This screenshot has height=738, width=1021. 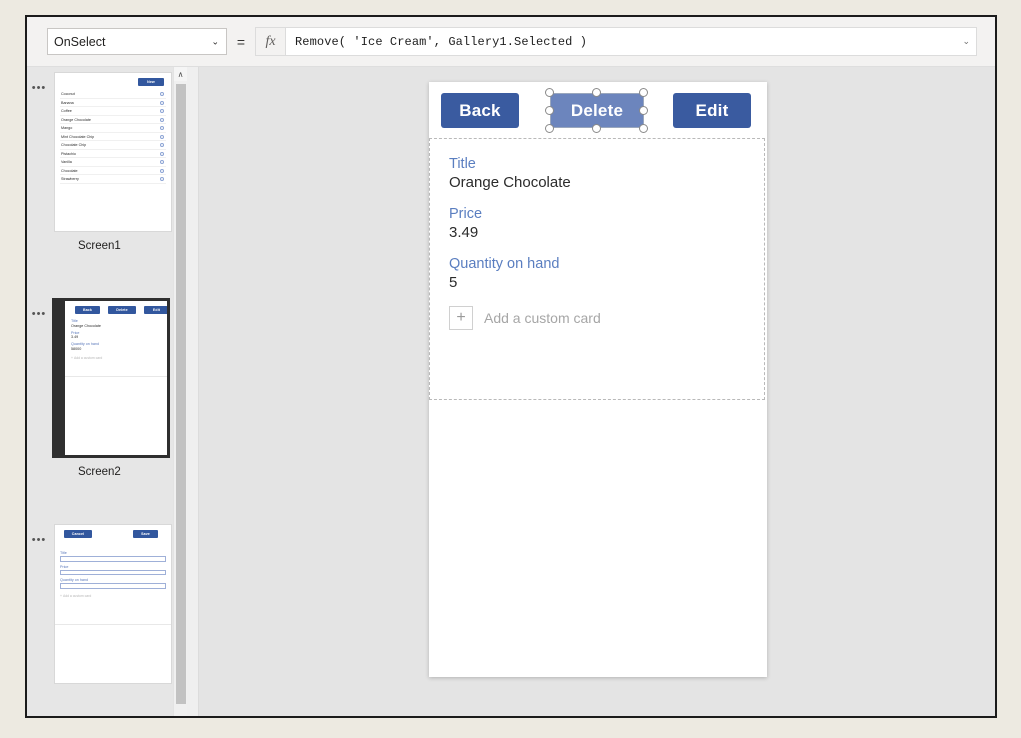 I want to click on selection-handle-middle-left, so click(x=549, y=110).